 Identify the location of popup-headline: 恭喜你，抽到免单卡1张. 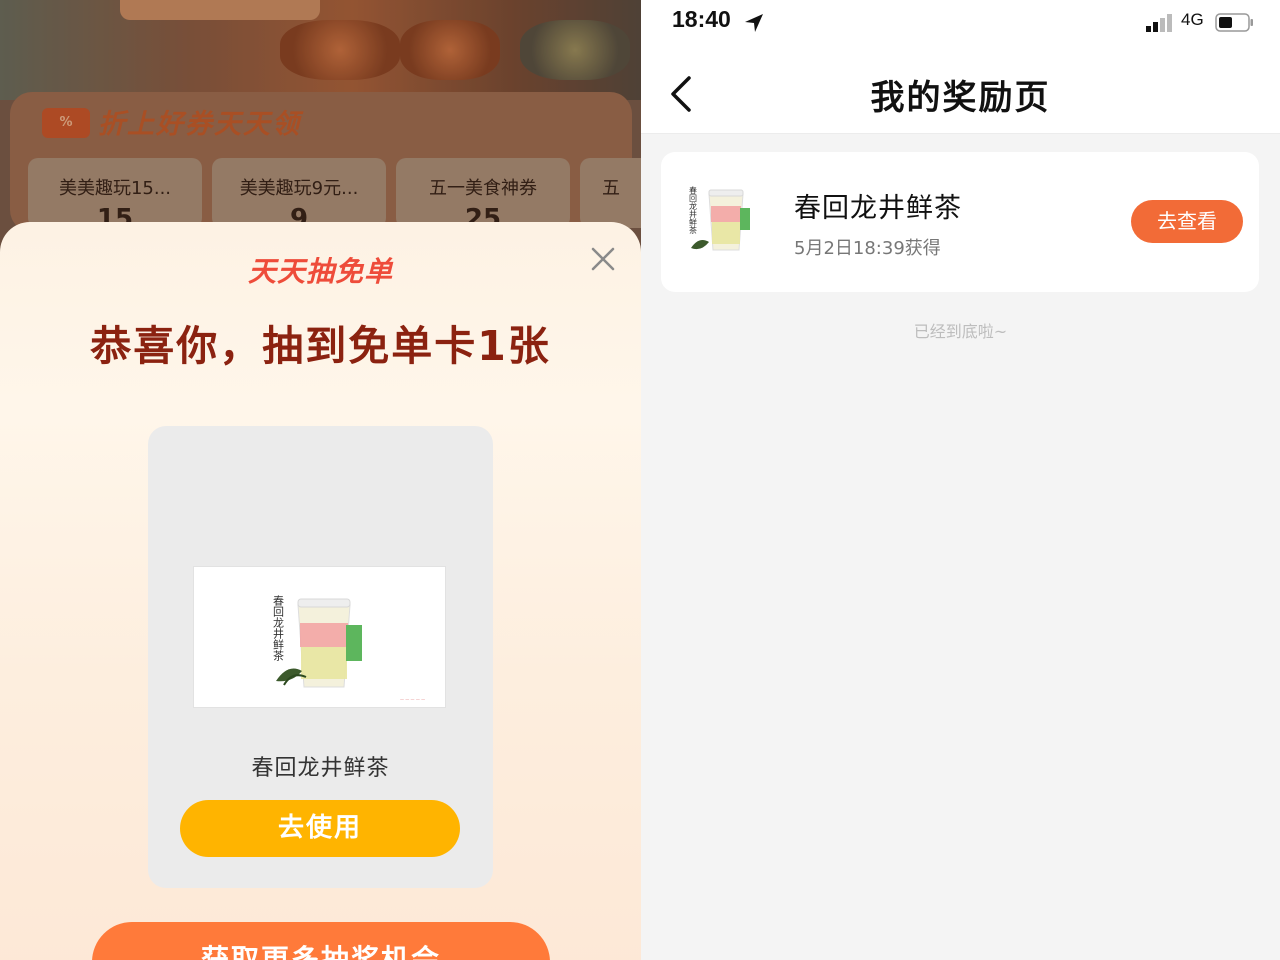
(320, 346).